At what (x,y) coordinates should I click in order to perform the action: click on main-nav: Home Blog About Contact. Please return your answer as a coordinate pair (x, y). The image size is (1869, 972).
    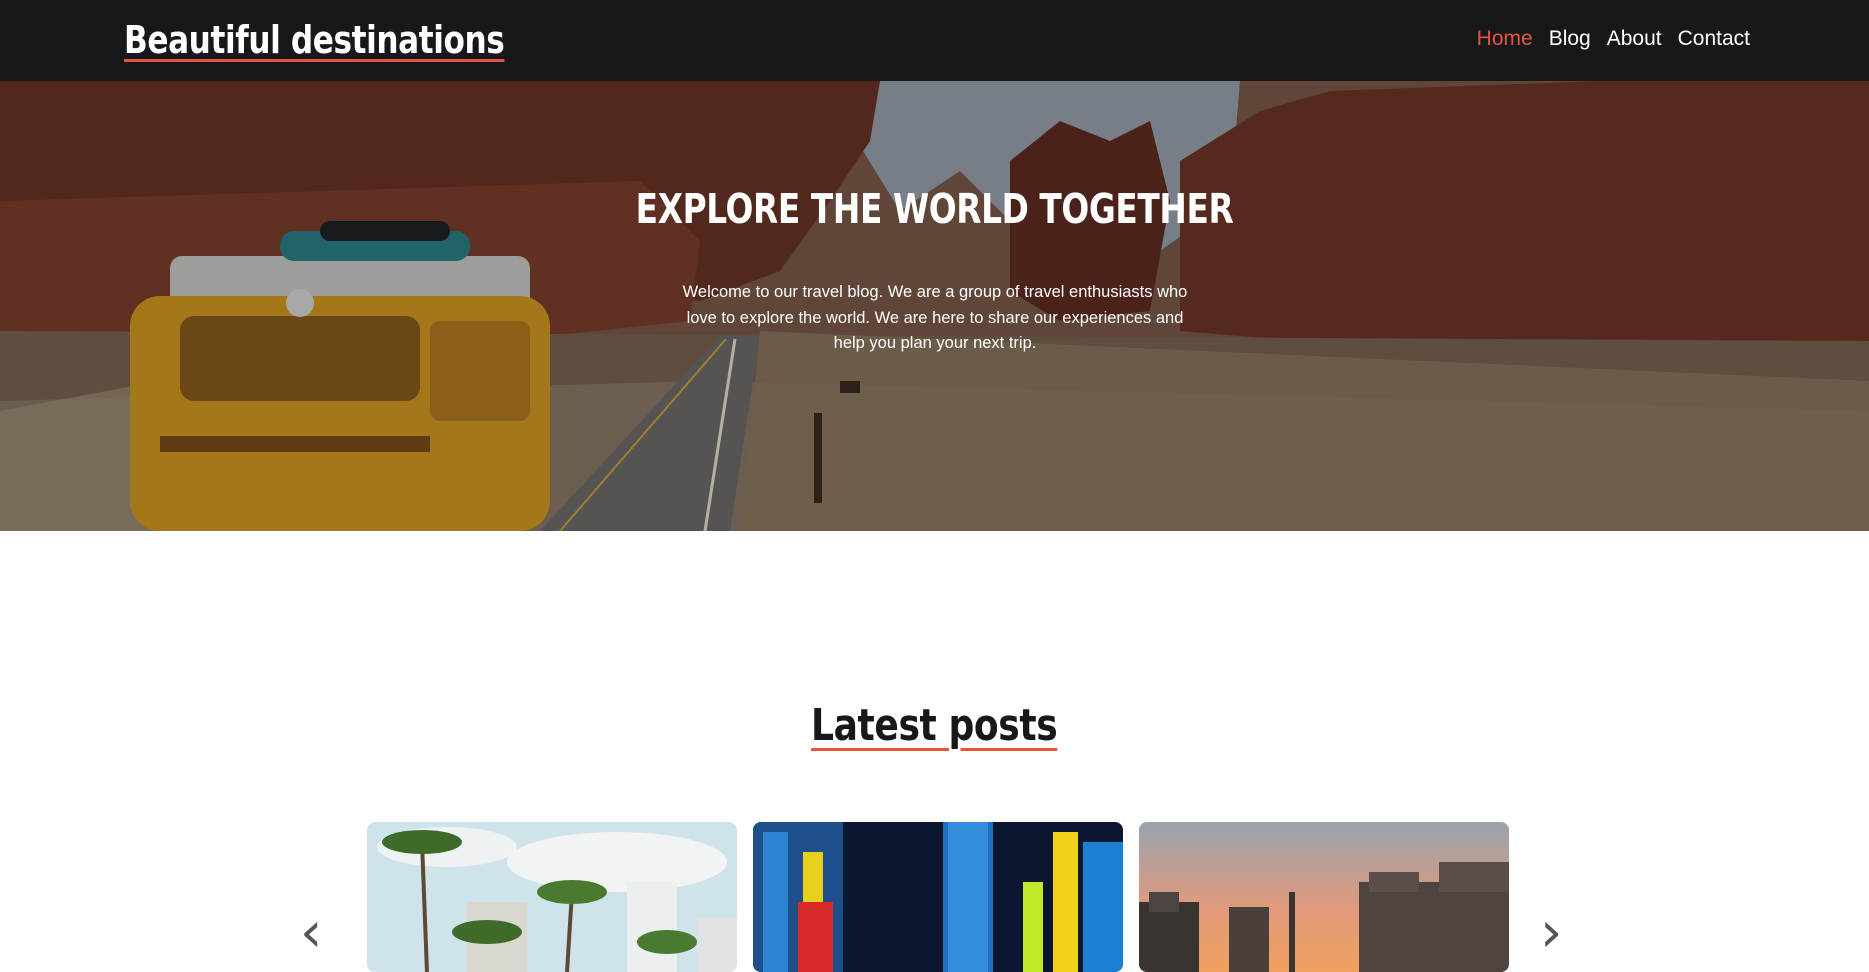
    Looking at the image, I should click on (1613, 39).